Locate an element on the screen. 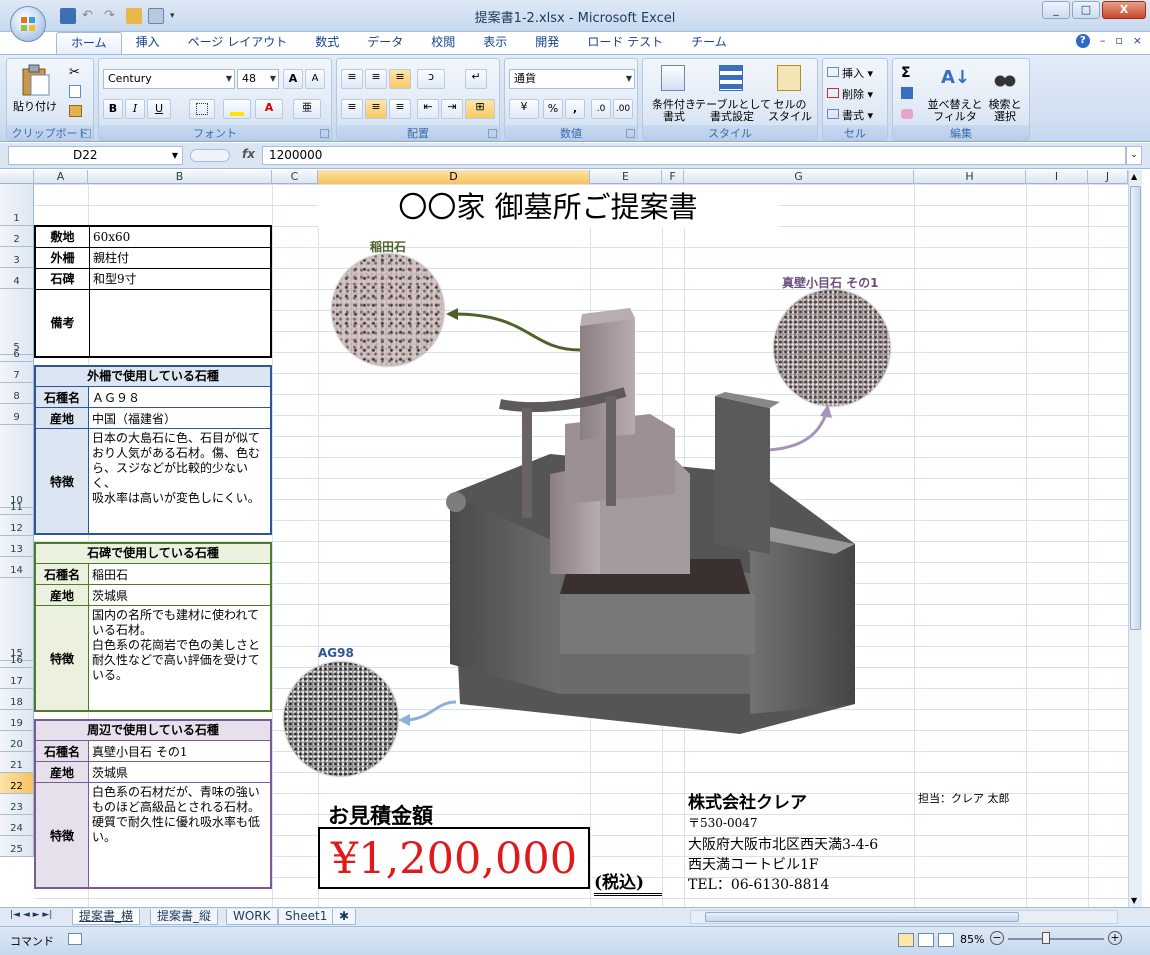 This screenshot has width=1150, height=955. maximize-button: □ is located at coordinates (1086, 10).